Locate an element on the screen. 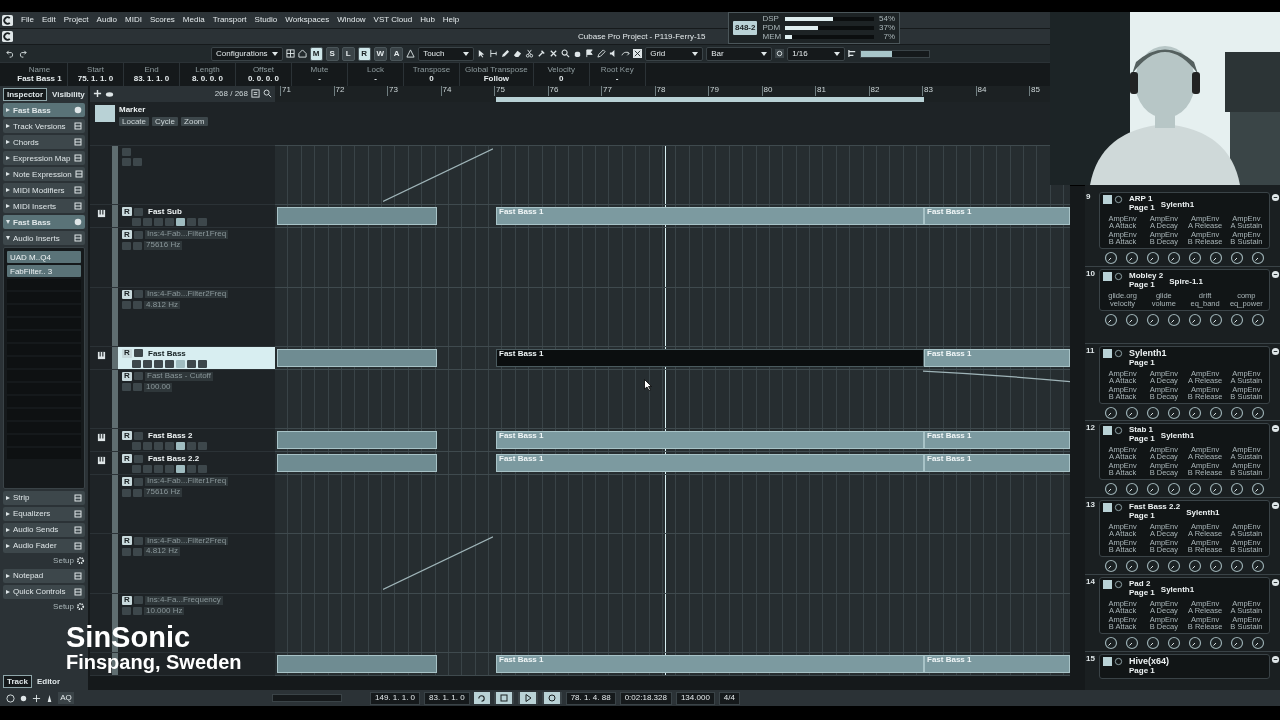 The image size is (1280, 720). record-button is located at coordinates (551, 698).